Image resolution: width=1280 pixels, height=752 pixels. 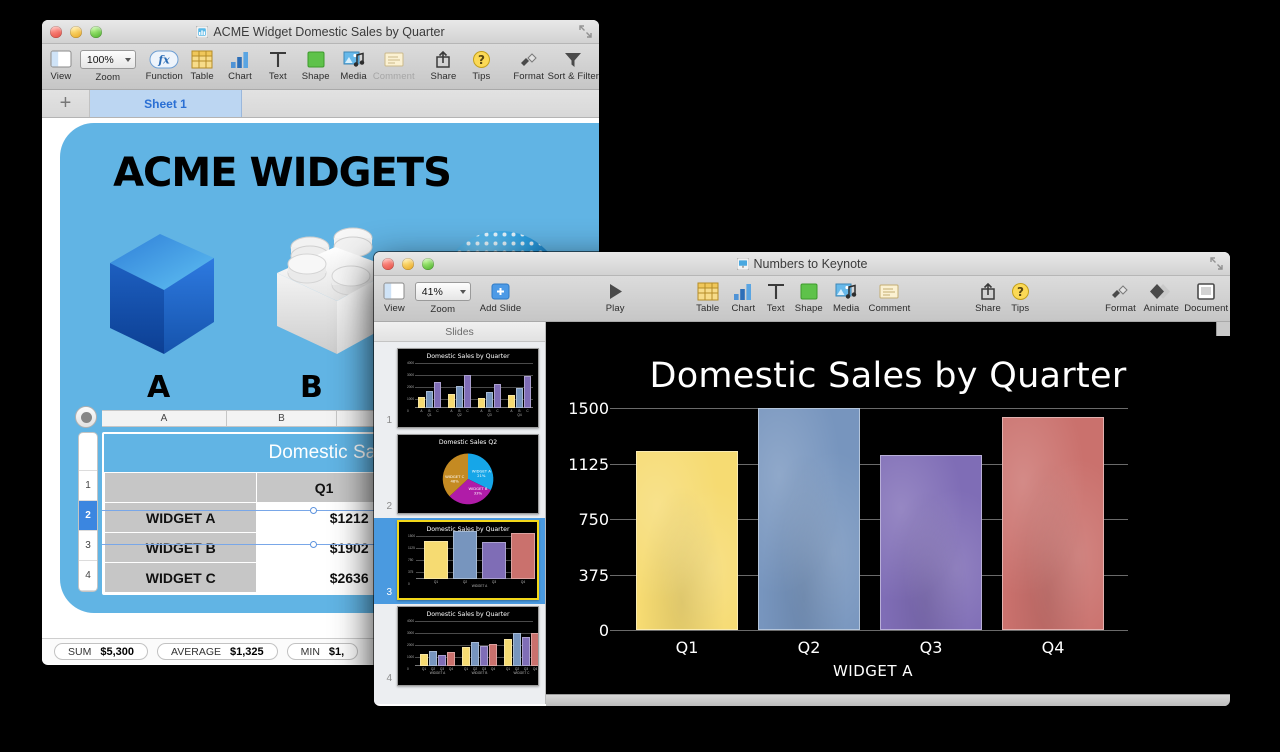 I want to click on table-corner-cell, so click(x=181, y=487).